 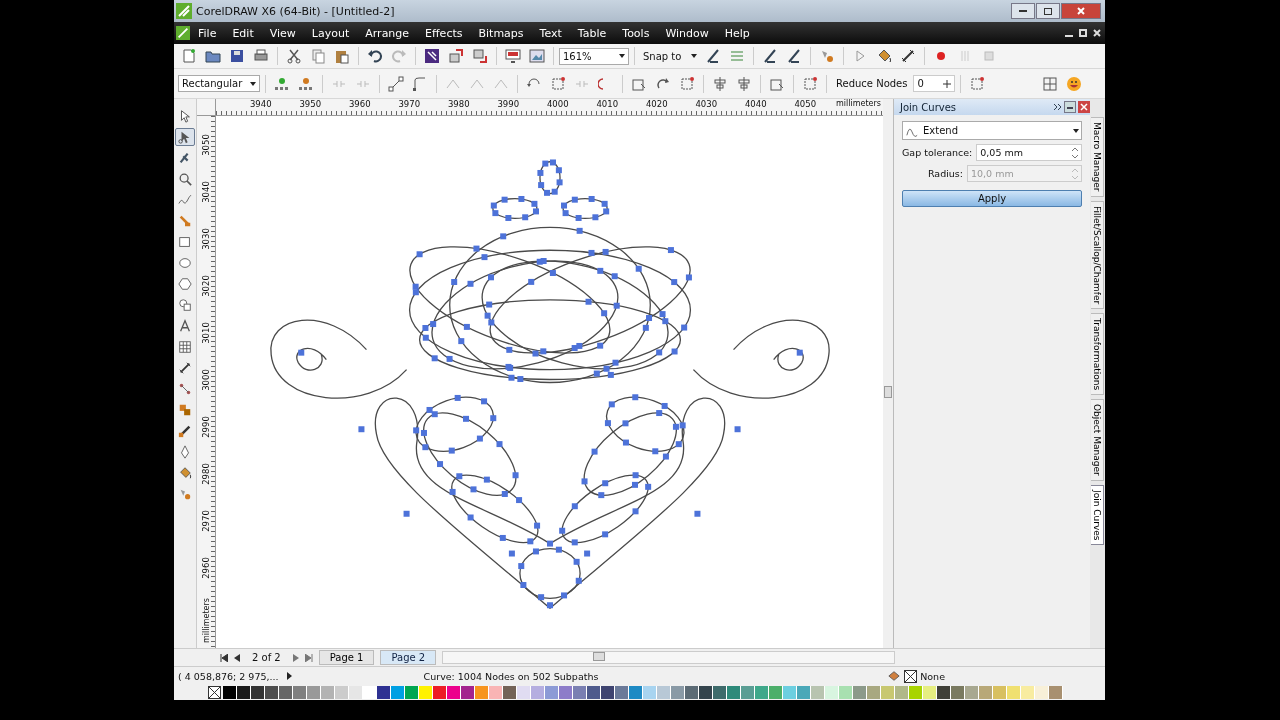 I want to click on first-page-icon, so click(x=224, y=657).